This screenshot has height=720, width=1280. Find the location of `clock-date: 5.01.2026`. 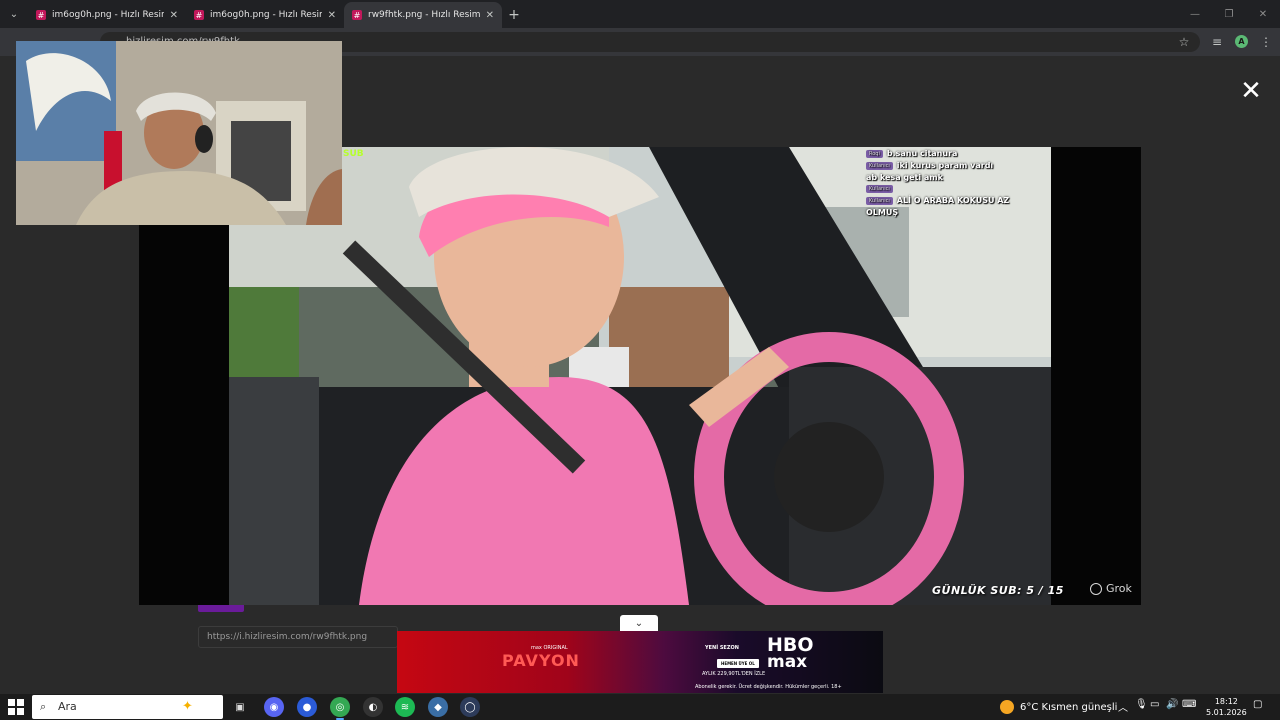

clock-date: 5.01.2026 is located at coordinates (1226, 712).